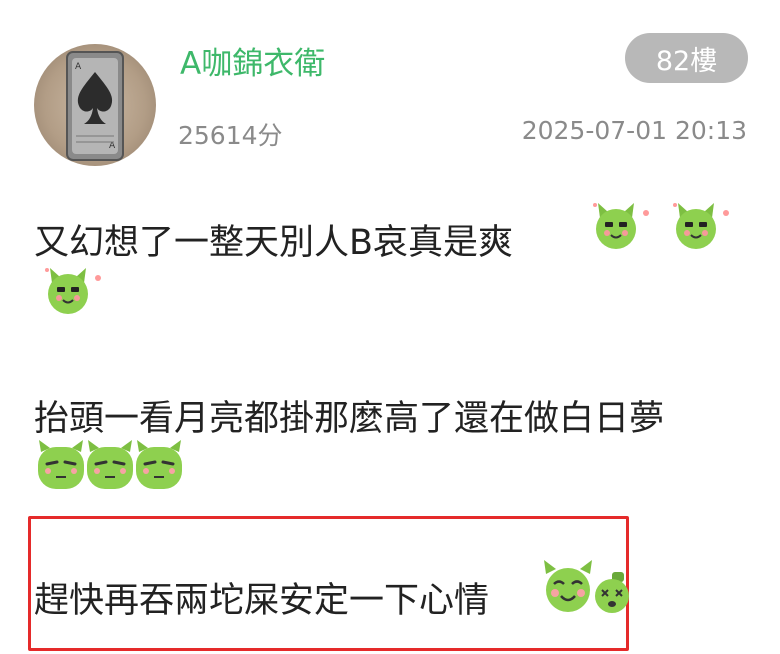  I want to click on post-text-line-1: 又幻想了一整天別人B哀真是爽, so click(274, 243).